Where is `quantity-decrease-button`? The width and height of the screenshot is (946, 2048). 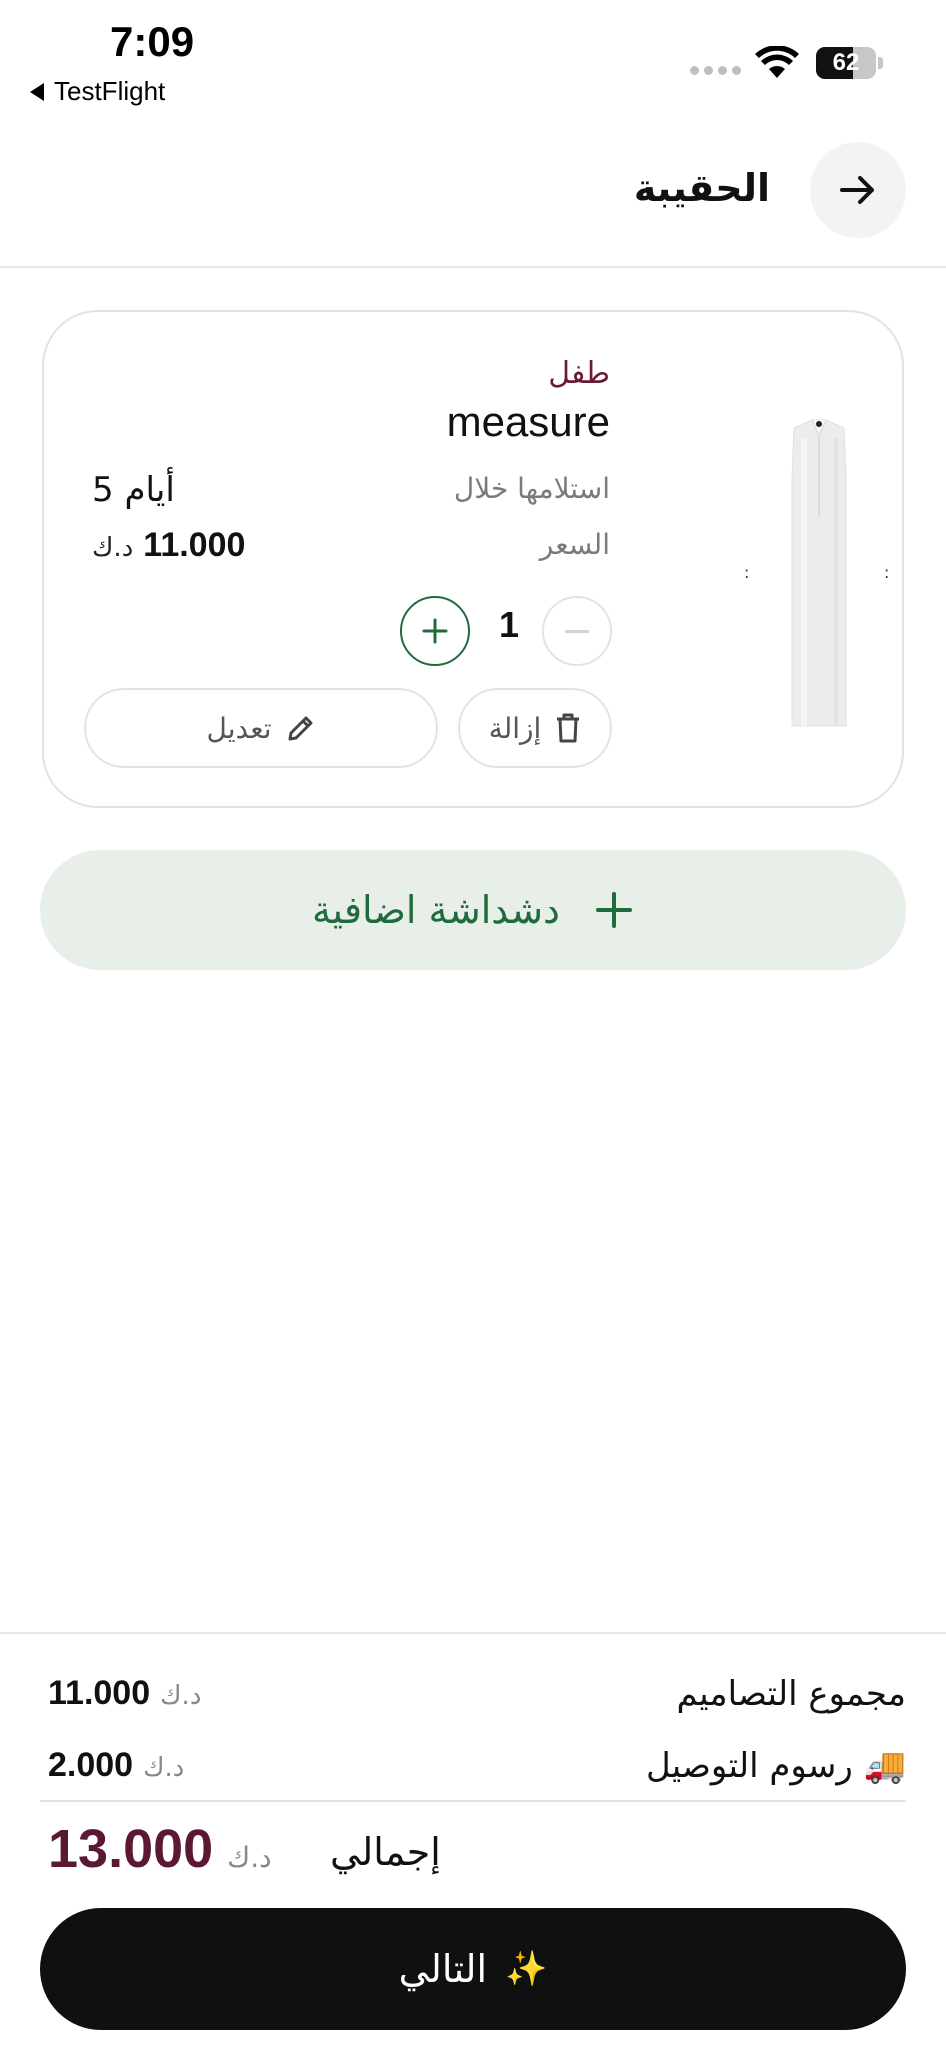 quantity-decrease-button is located at coordinates (577, 631).